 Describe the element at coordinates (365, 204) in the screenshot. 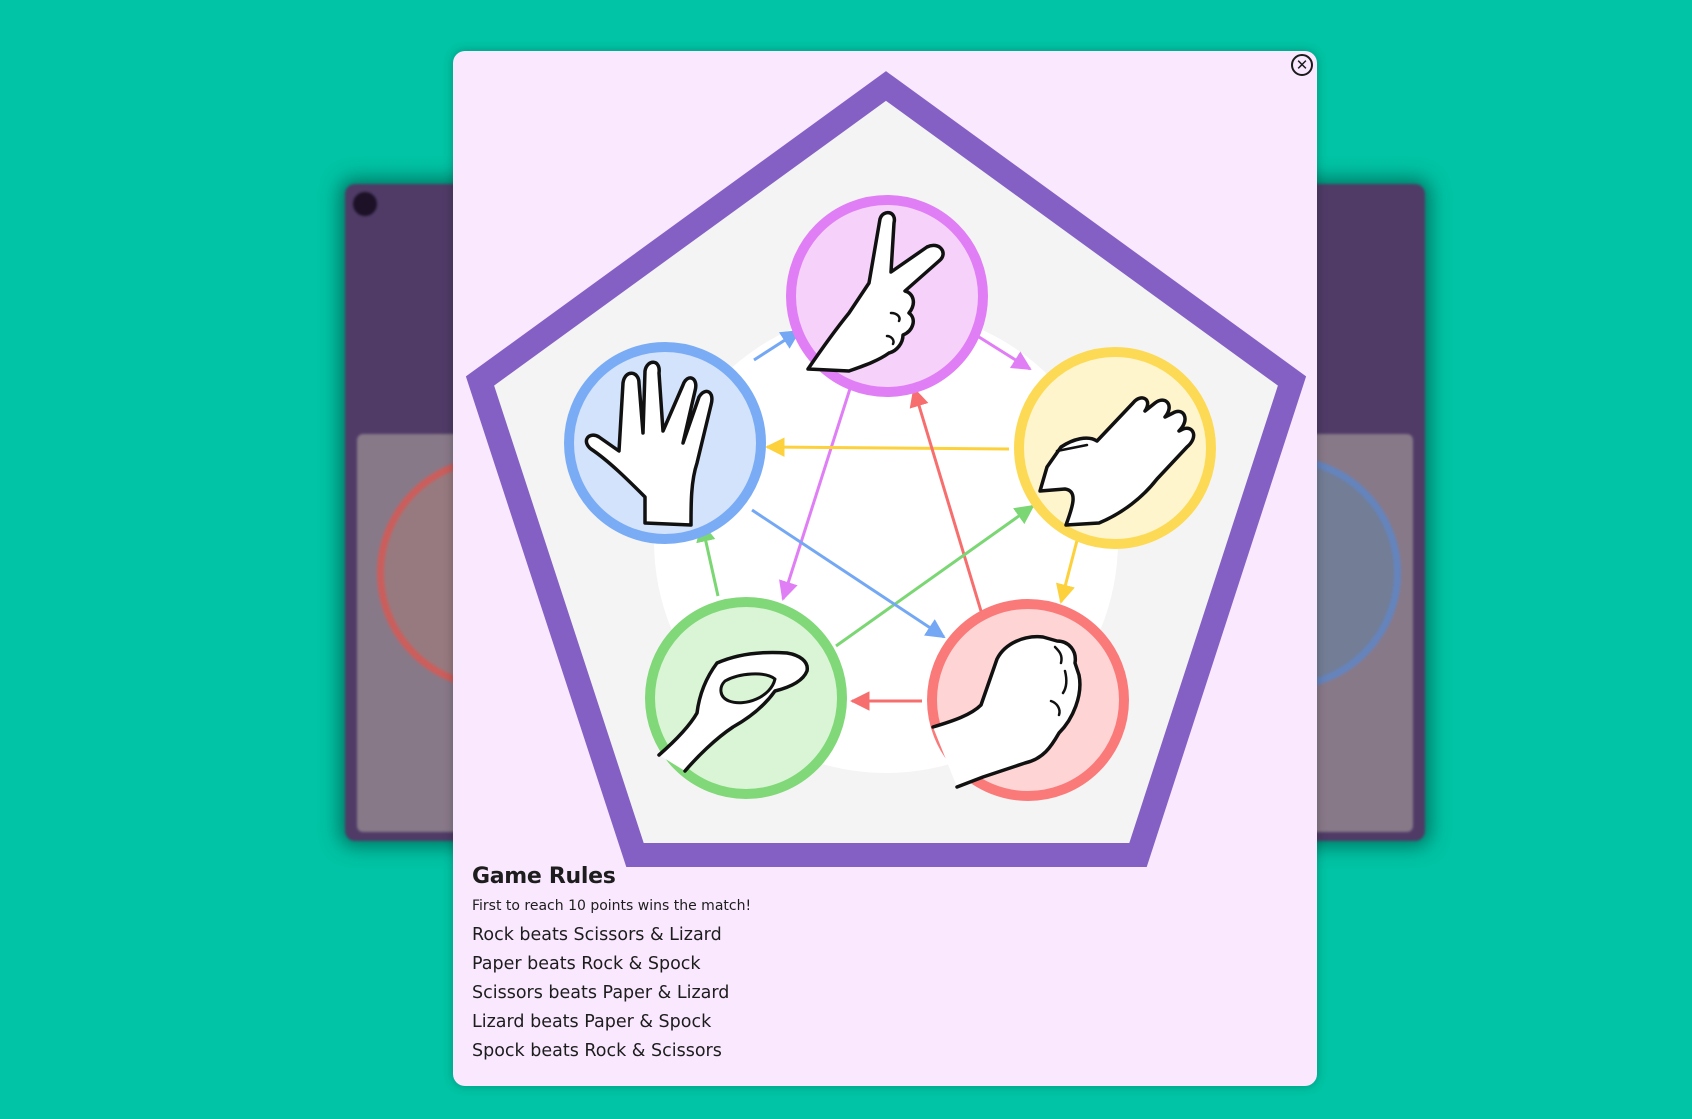

I see `background-menu-icon` at that location.